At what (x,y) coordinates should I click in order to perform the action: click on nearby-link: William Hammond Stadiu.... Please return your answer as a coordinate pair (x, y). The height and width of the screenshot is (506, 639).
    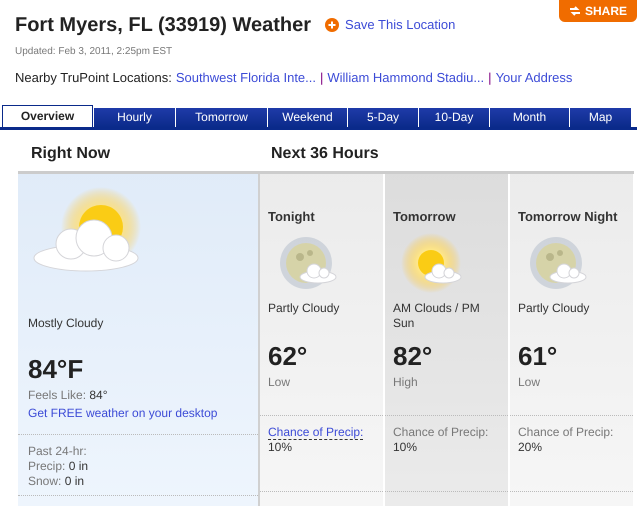
    Looking at the image, I should click on (405, 78).